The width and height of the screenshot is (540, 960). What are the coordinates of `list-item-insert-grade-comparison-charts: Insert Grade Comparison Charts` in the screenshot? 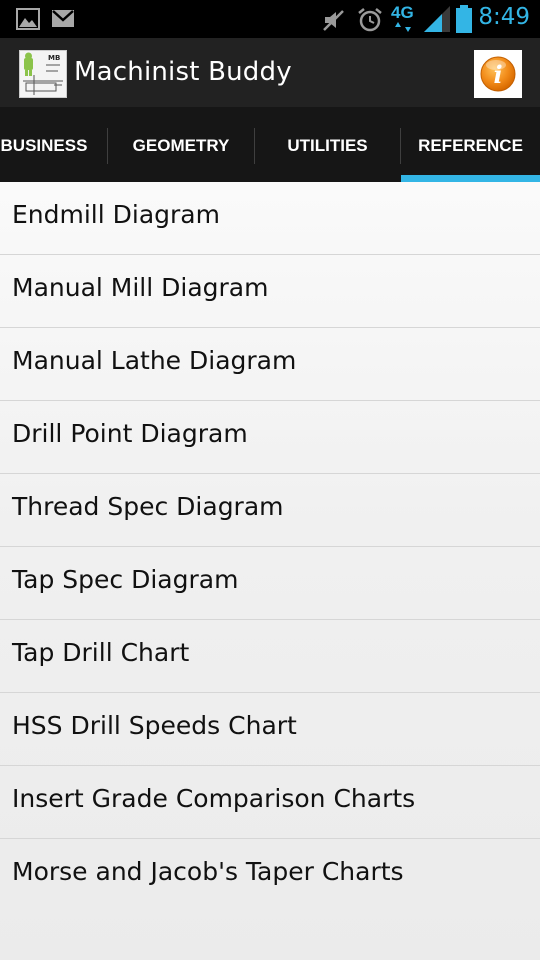 It's located at (270, 802).